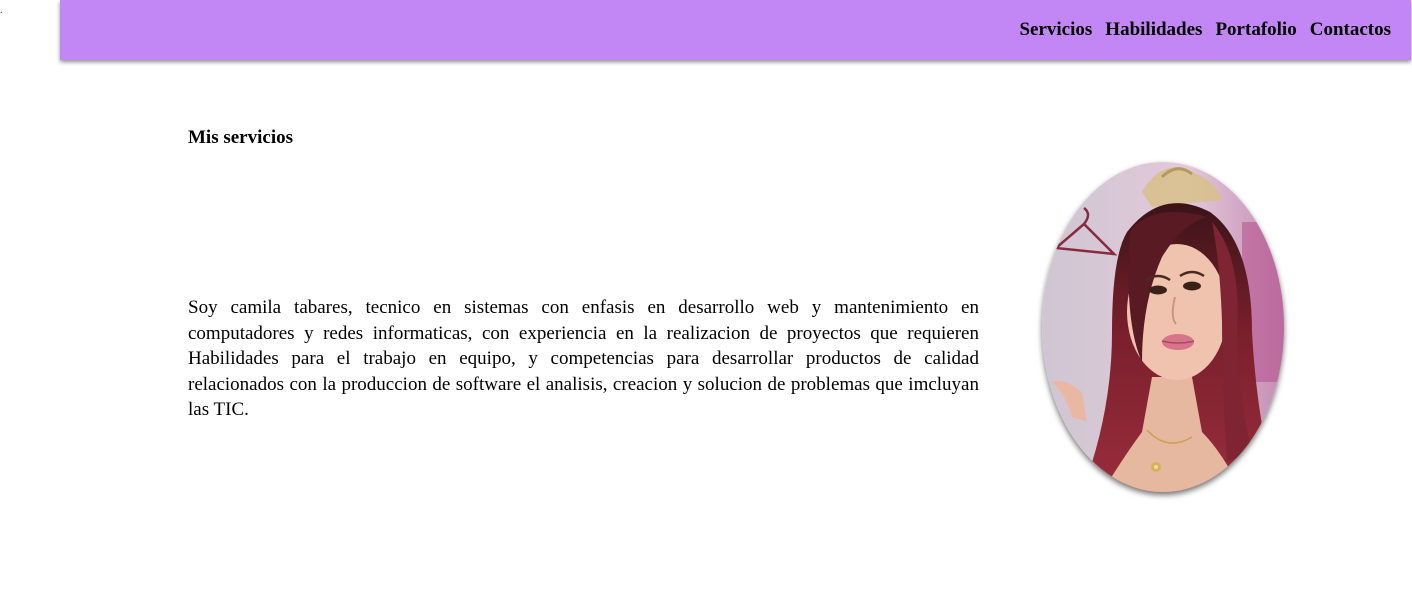 The height and width of the screenshot is (608, 1412). I want to click on nav-link-portafolio: Portafolio, so click(1255, 30).